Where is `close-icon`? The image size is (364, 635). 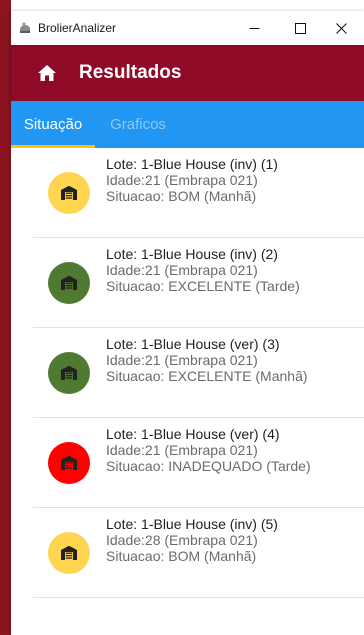
close-icon is located at coordinates (341, 28).